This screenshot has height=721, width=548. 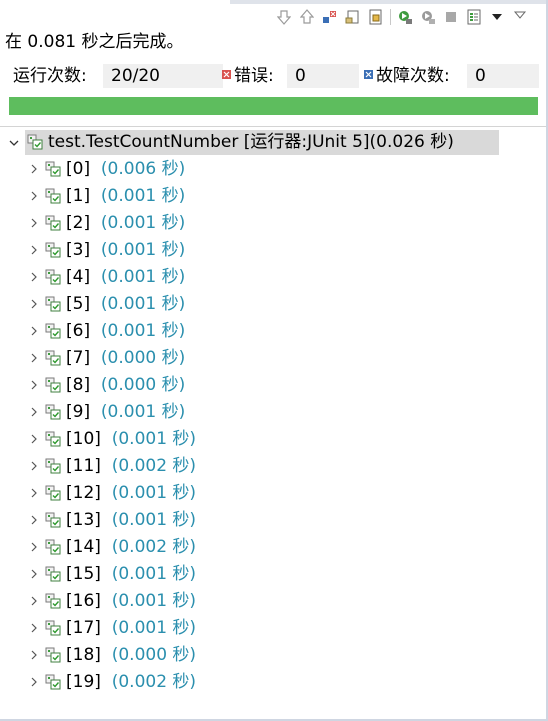 I want to click on test-case-index: [8], so click(x=78, y=385).